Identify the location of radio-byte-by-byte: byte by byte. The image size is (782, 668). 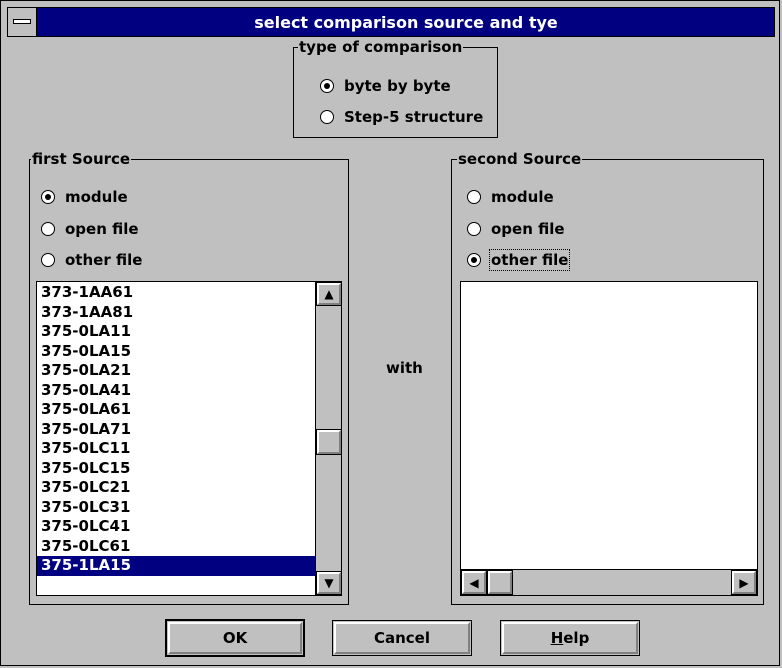
(385, 86).